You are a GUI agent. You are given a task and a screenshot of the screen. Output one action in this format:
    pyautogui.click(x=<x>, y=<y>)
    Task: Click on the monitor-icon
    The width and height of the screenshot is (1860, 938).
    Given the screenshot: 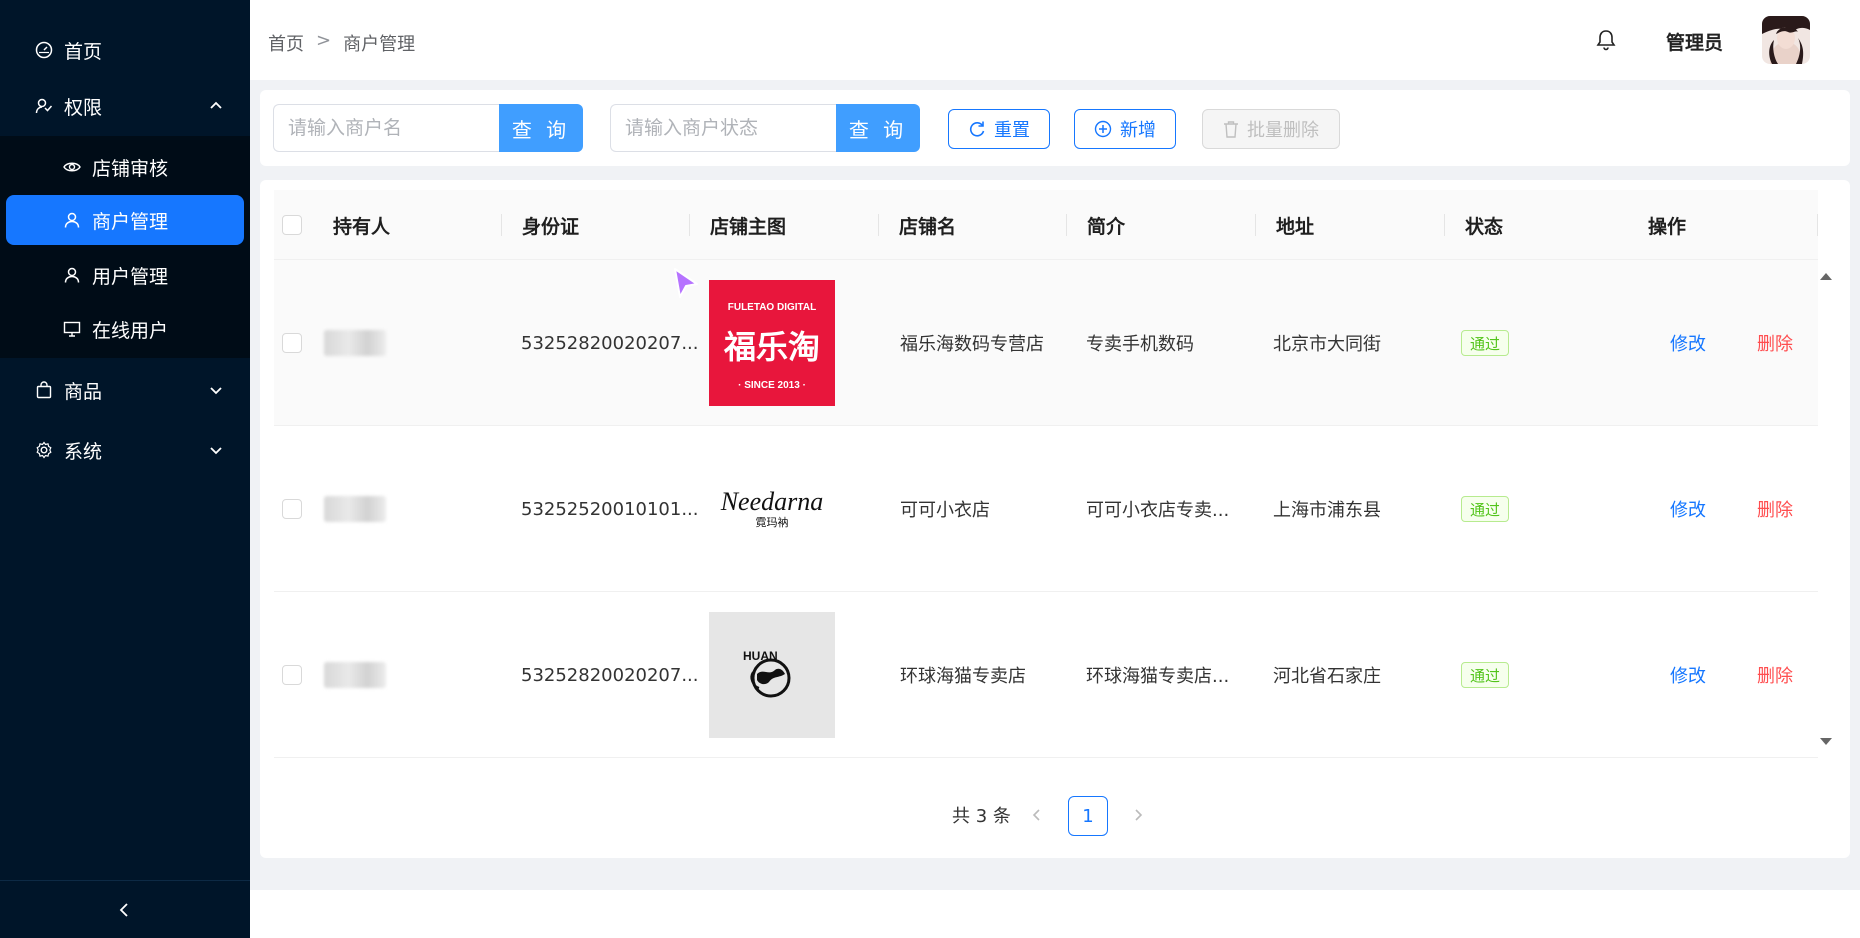 What is the action you would take?
    pyautogui.click(x=72, y=329)
    